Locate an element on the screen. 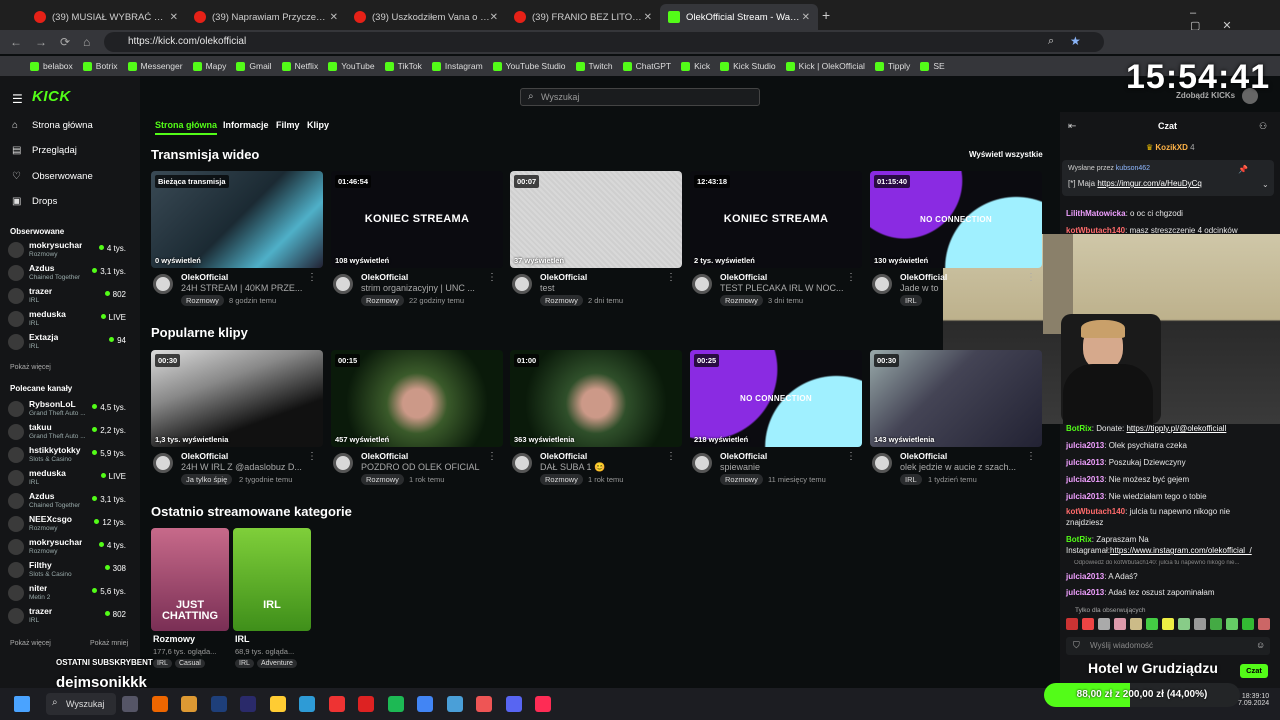  view-all-link: Wyświetl wszystkie is located at coordinates (1006, 154).